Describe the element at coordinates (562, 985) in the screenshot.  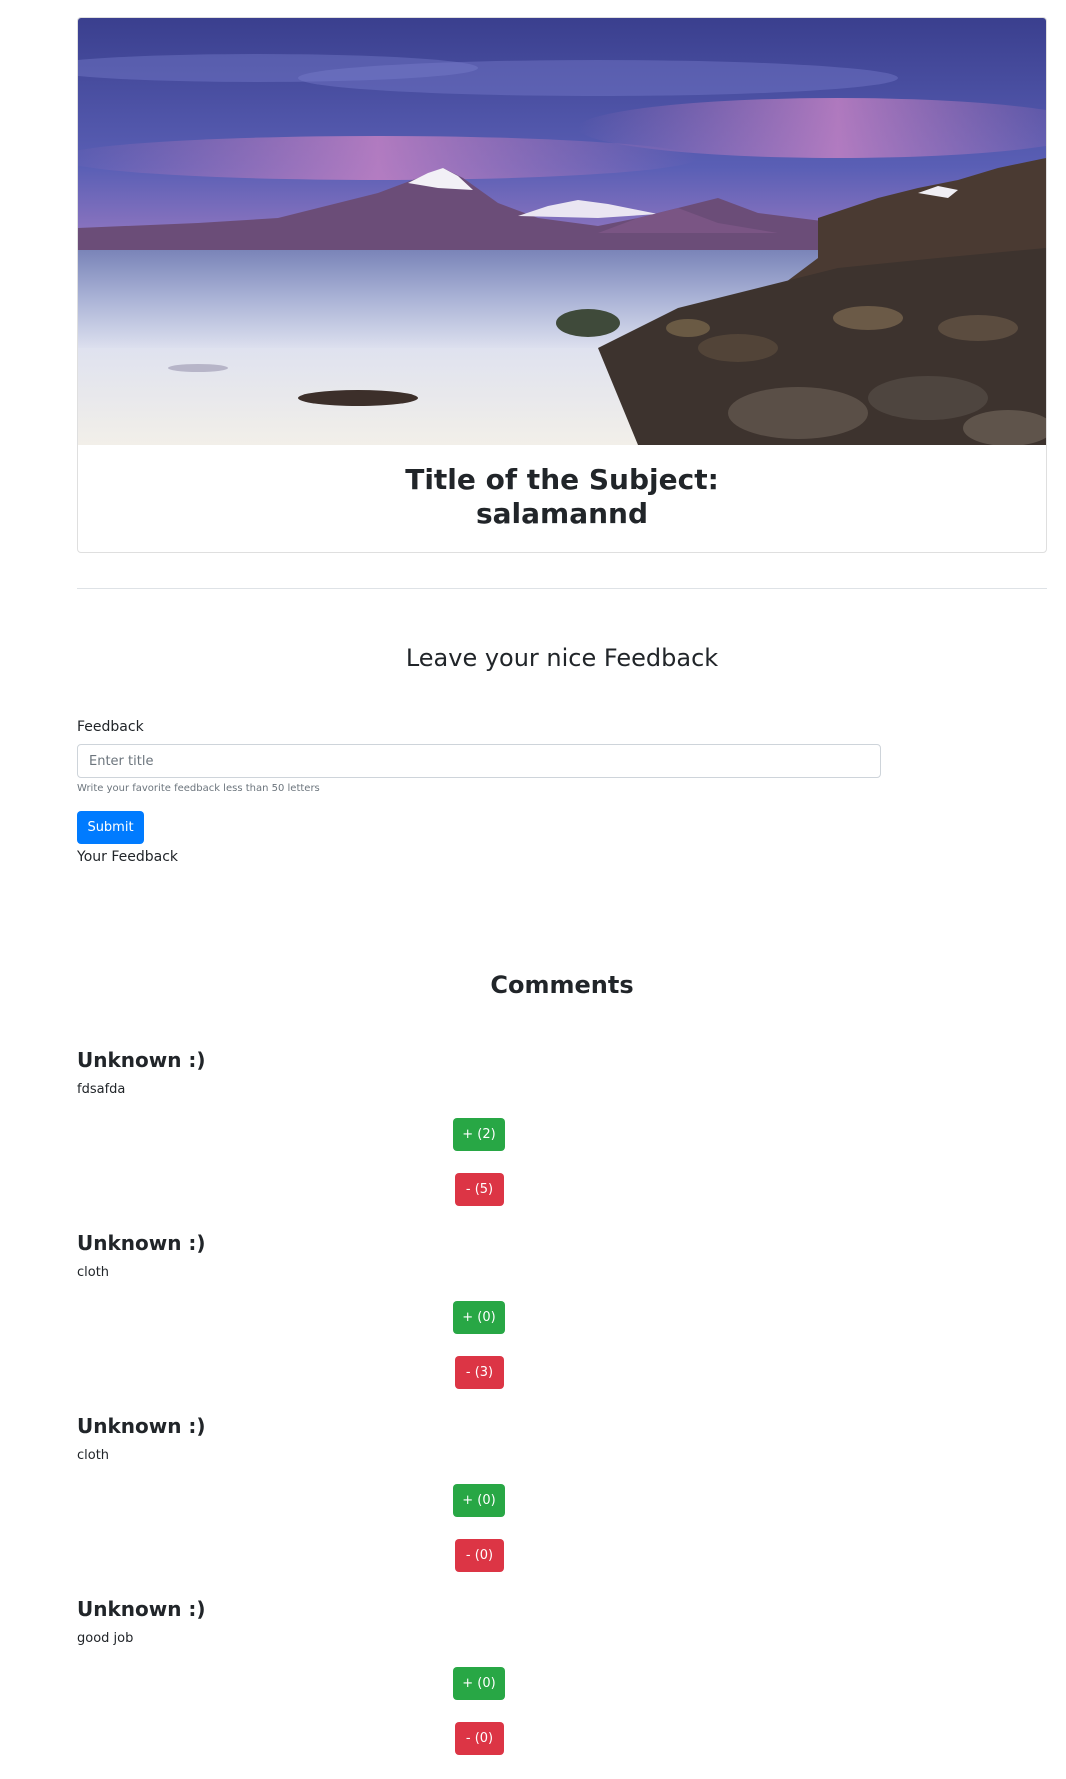
I see `comments-heading: Comments` at that location.